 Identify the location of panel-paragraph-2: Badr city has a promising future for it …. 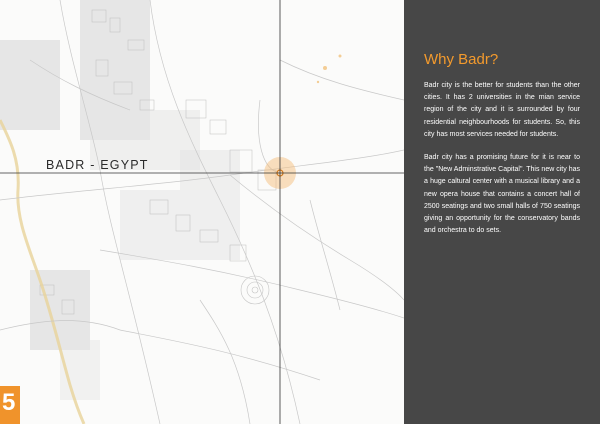
(502, 194).